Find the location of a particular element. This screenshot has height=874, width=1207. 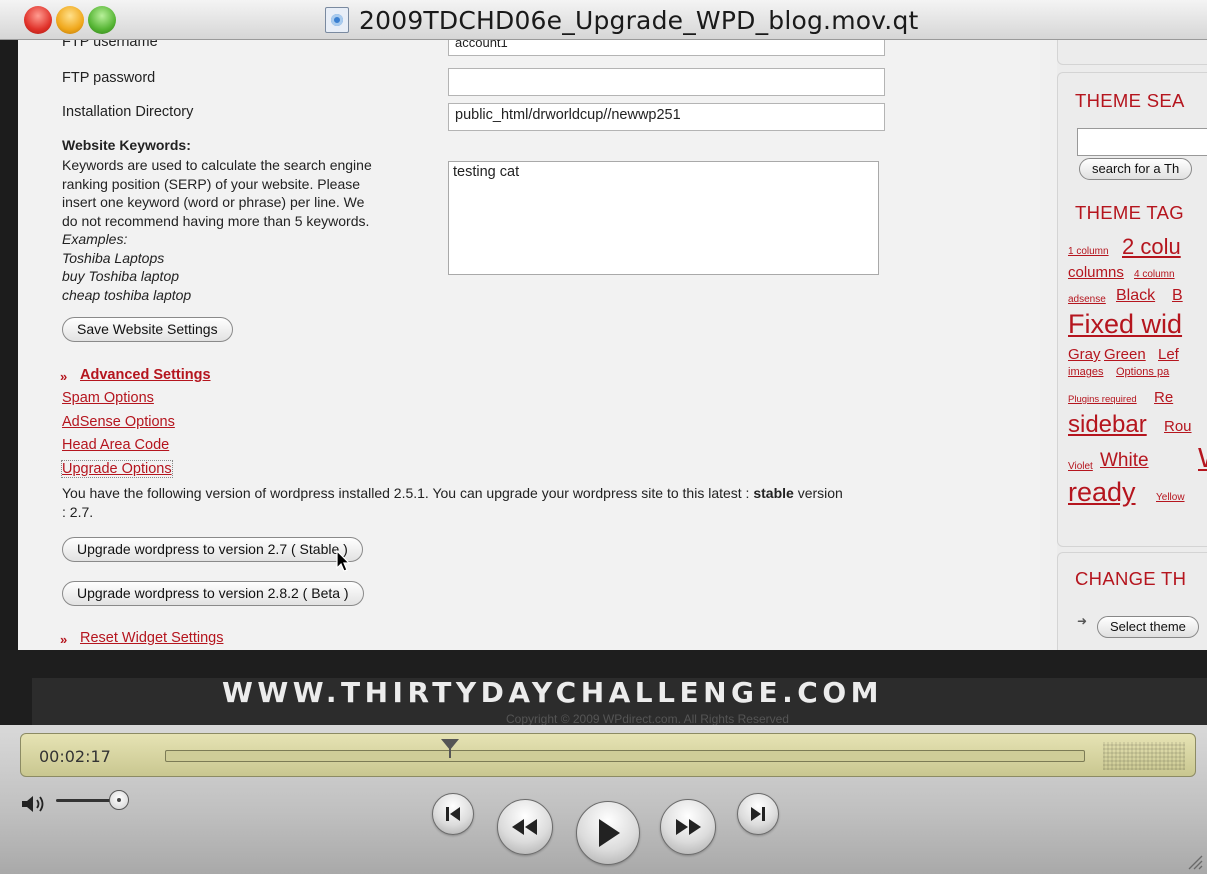

sidebar-top-box is located at coordinates (1132, 52).